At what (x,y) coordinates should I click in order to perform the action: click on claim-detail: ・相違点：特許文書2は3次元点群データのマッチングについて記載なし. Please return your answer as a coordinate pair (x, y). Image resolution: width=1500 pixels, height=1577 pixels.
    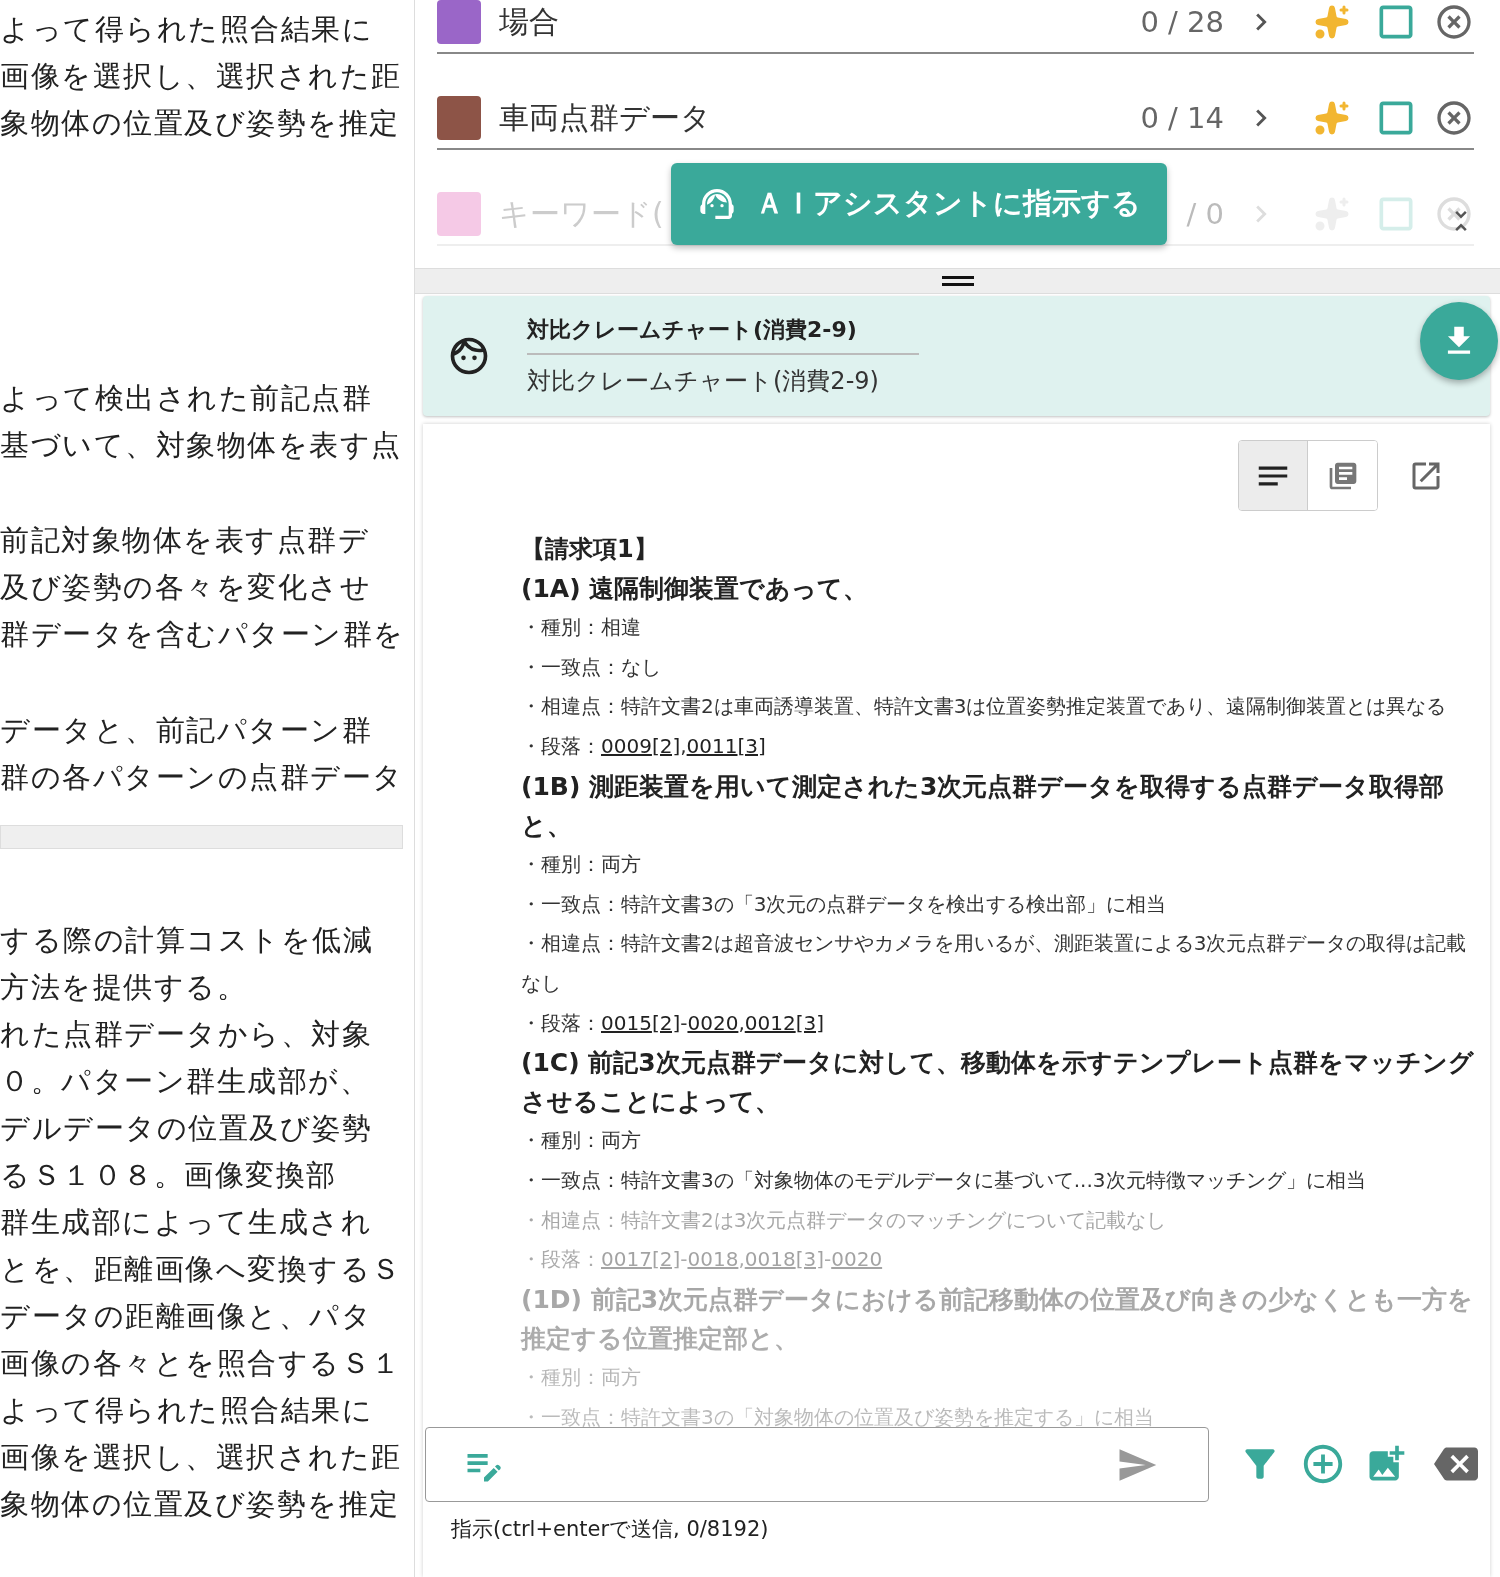
    Looking at the image, I should click on (844, 1220).